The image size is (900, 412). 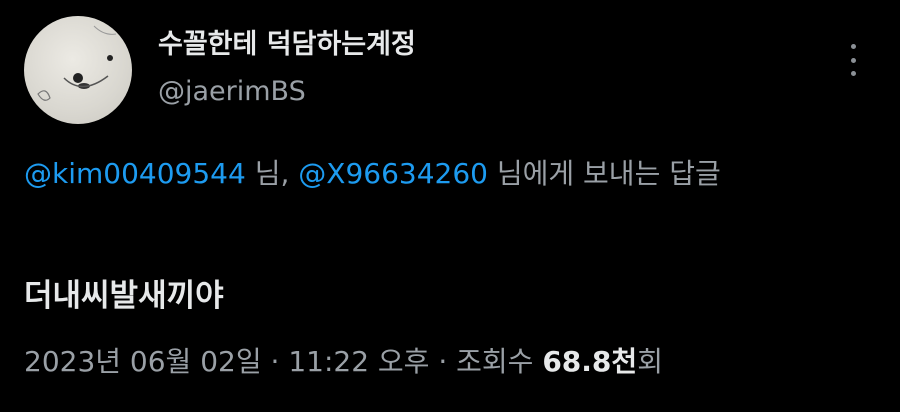 What do you see at coordinates (650, 361) in the screenshot?
I see `views-unit: 회` at bounding box center [650, 361].